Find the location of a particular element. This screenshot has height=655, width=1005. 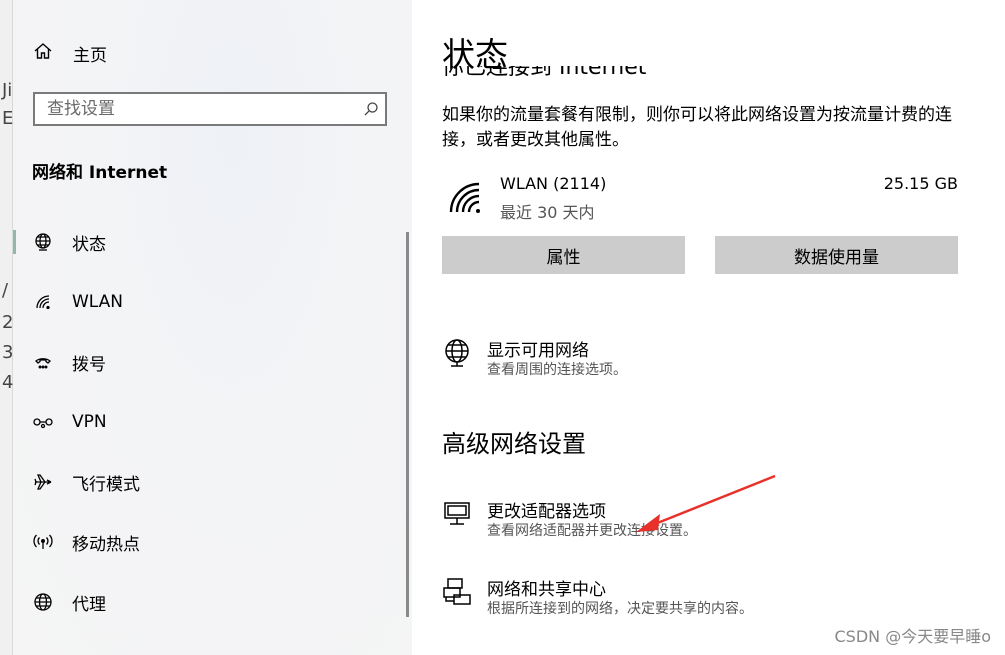

sidebar-item-hotspot: 移动热点 is located at coordinates (203, 542).